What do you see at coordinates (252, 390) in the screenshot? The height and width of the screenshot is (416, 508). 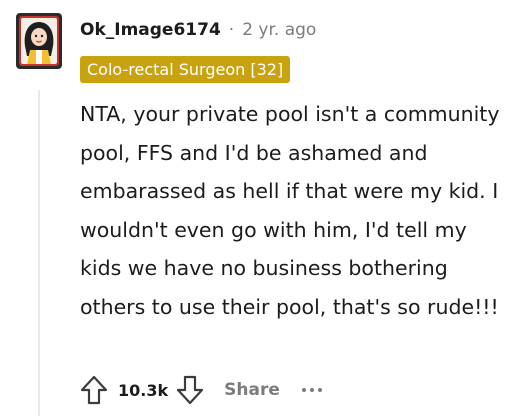 I see `share-button: Share` at bounding box center [252, 390].